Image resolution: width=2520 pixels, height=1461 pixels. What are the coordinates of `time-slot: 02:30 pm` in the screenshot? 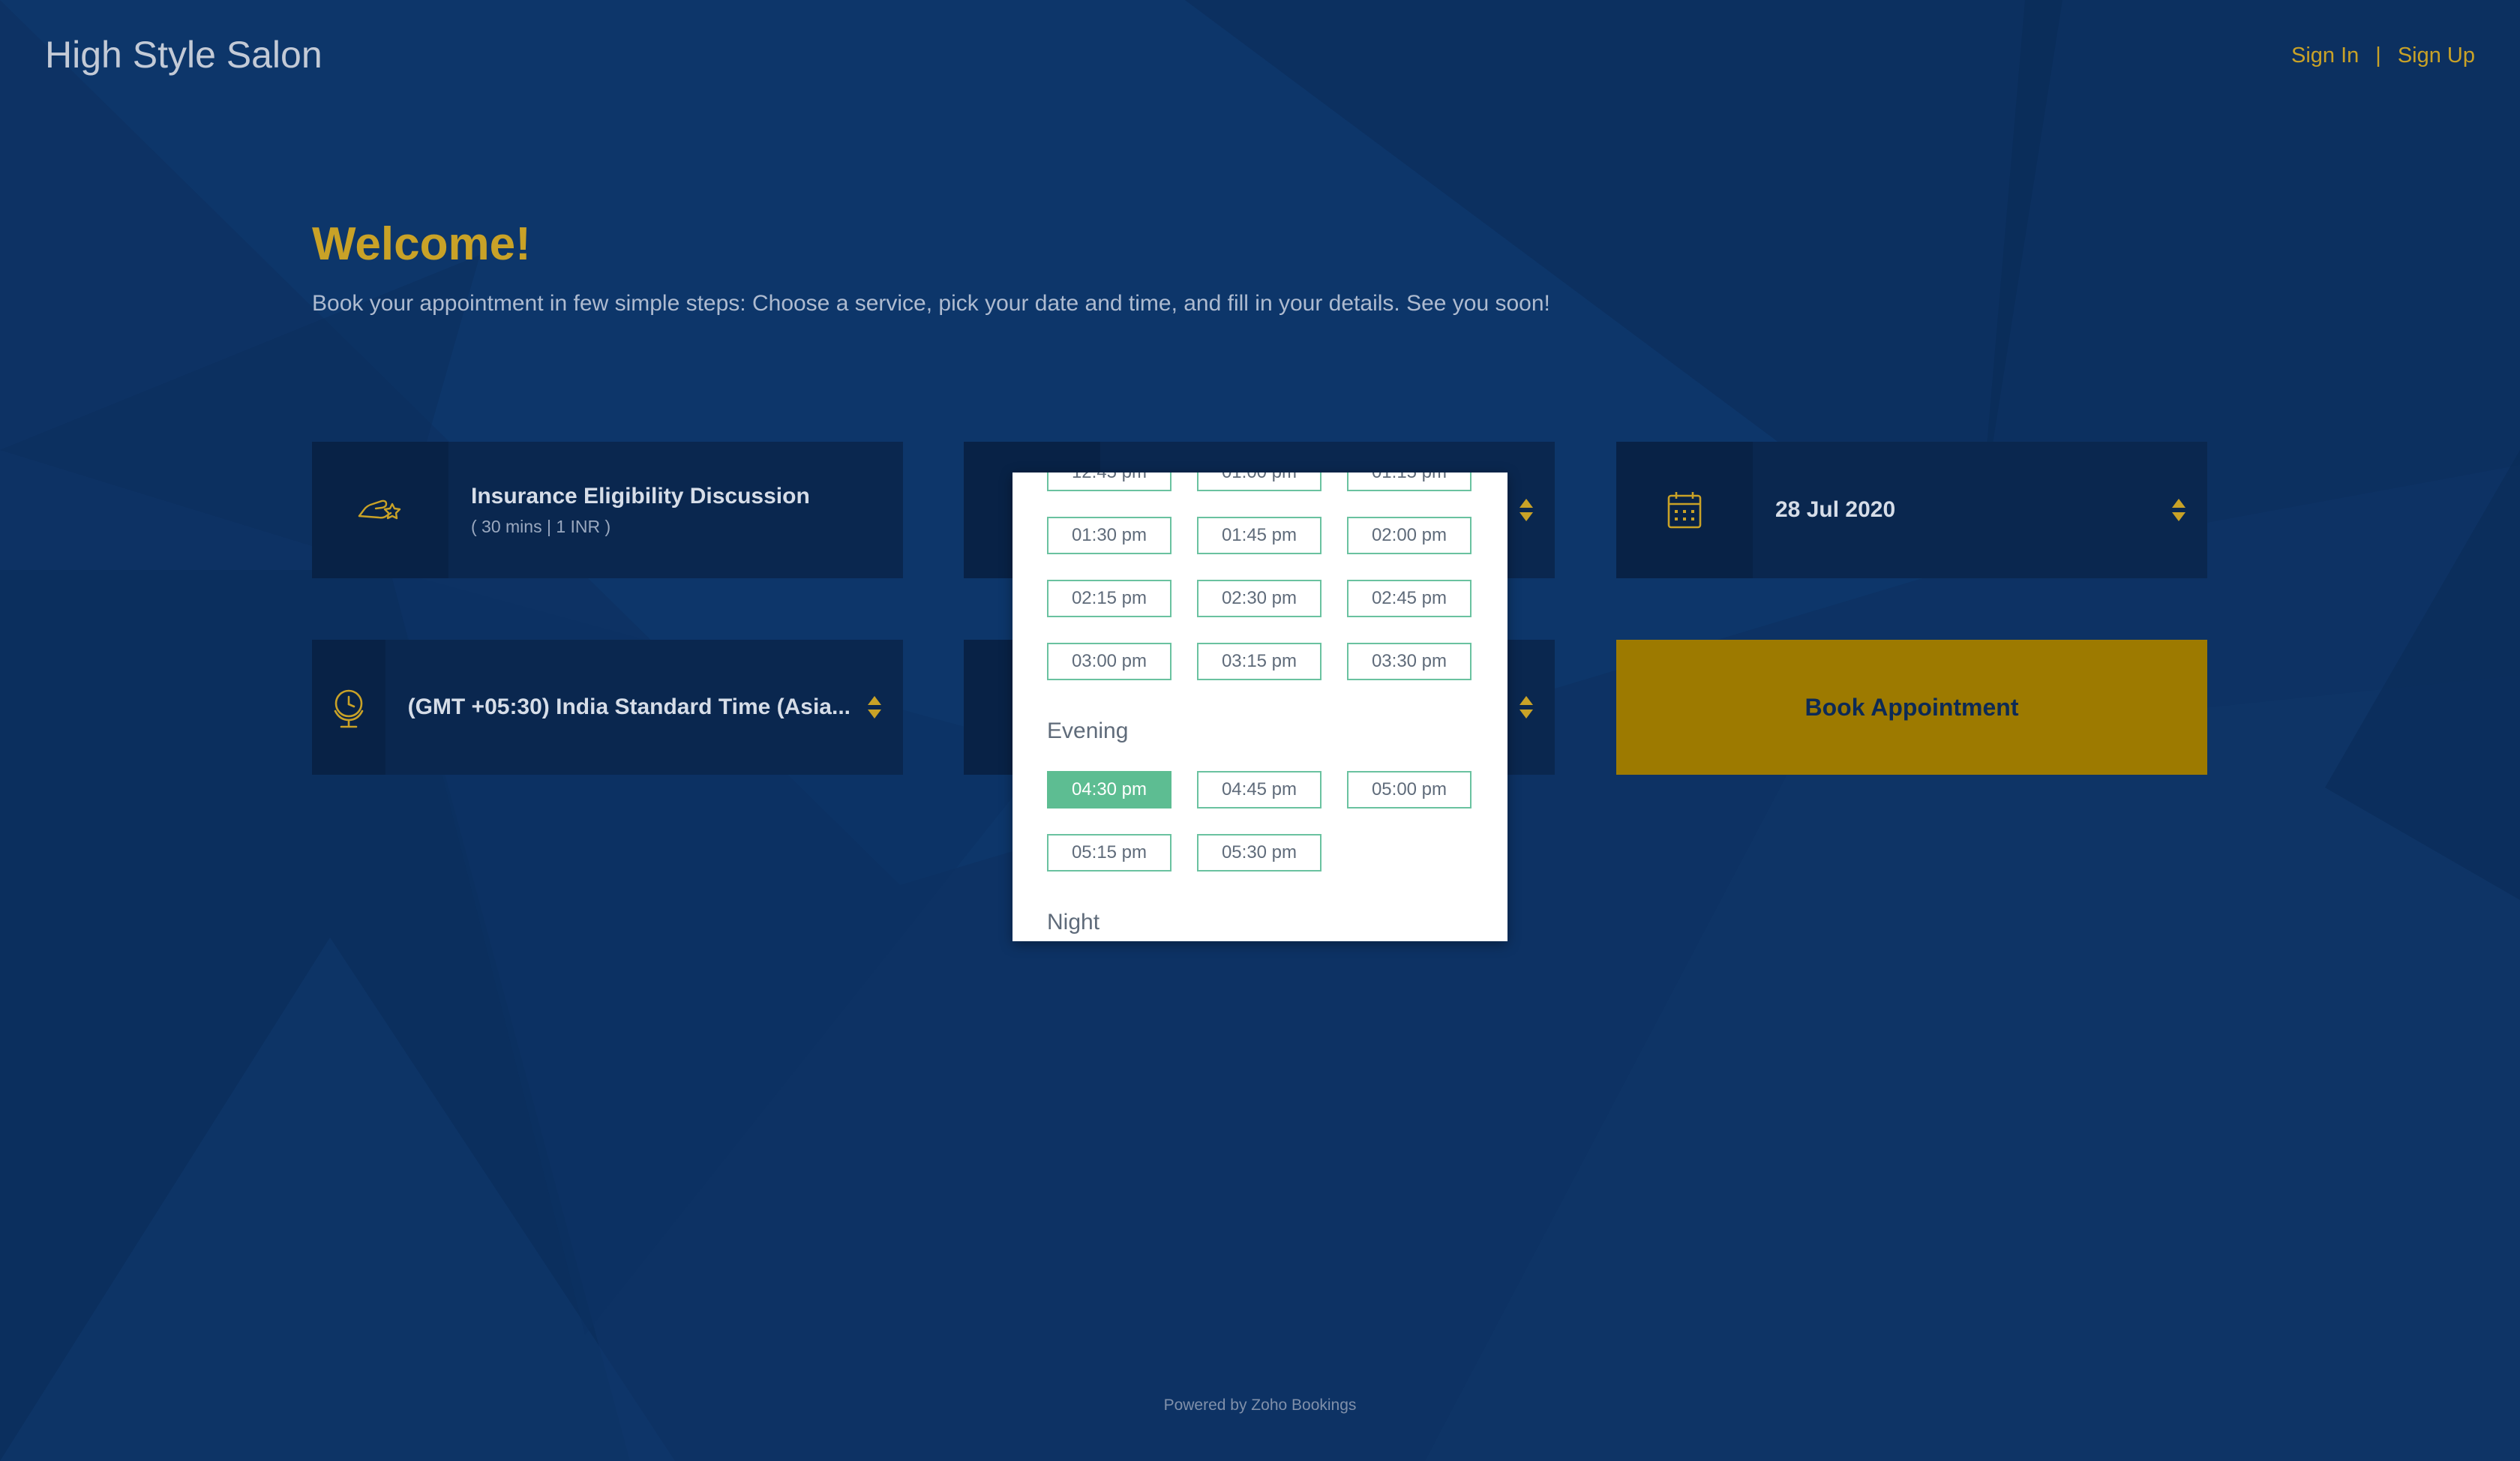 It's located at (1259, 598).